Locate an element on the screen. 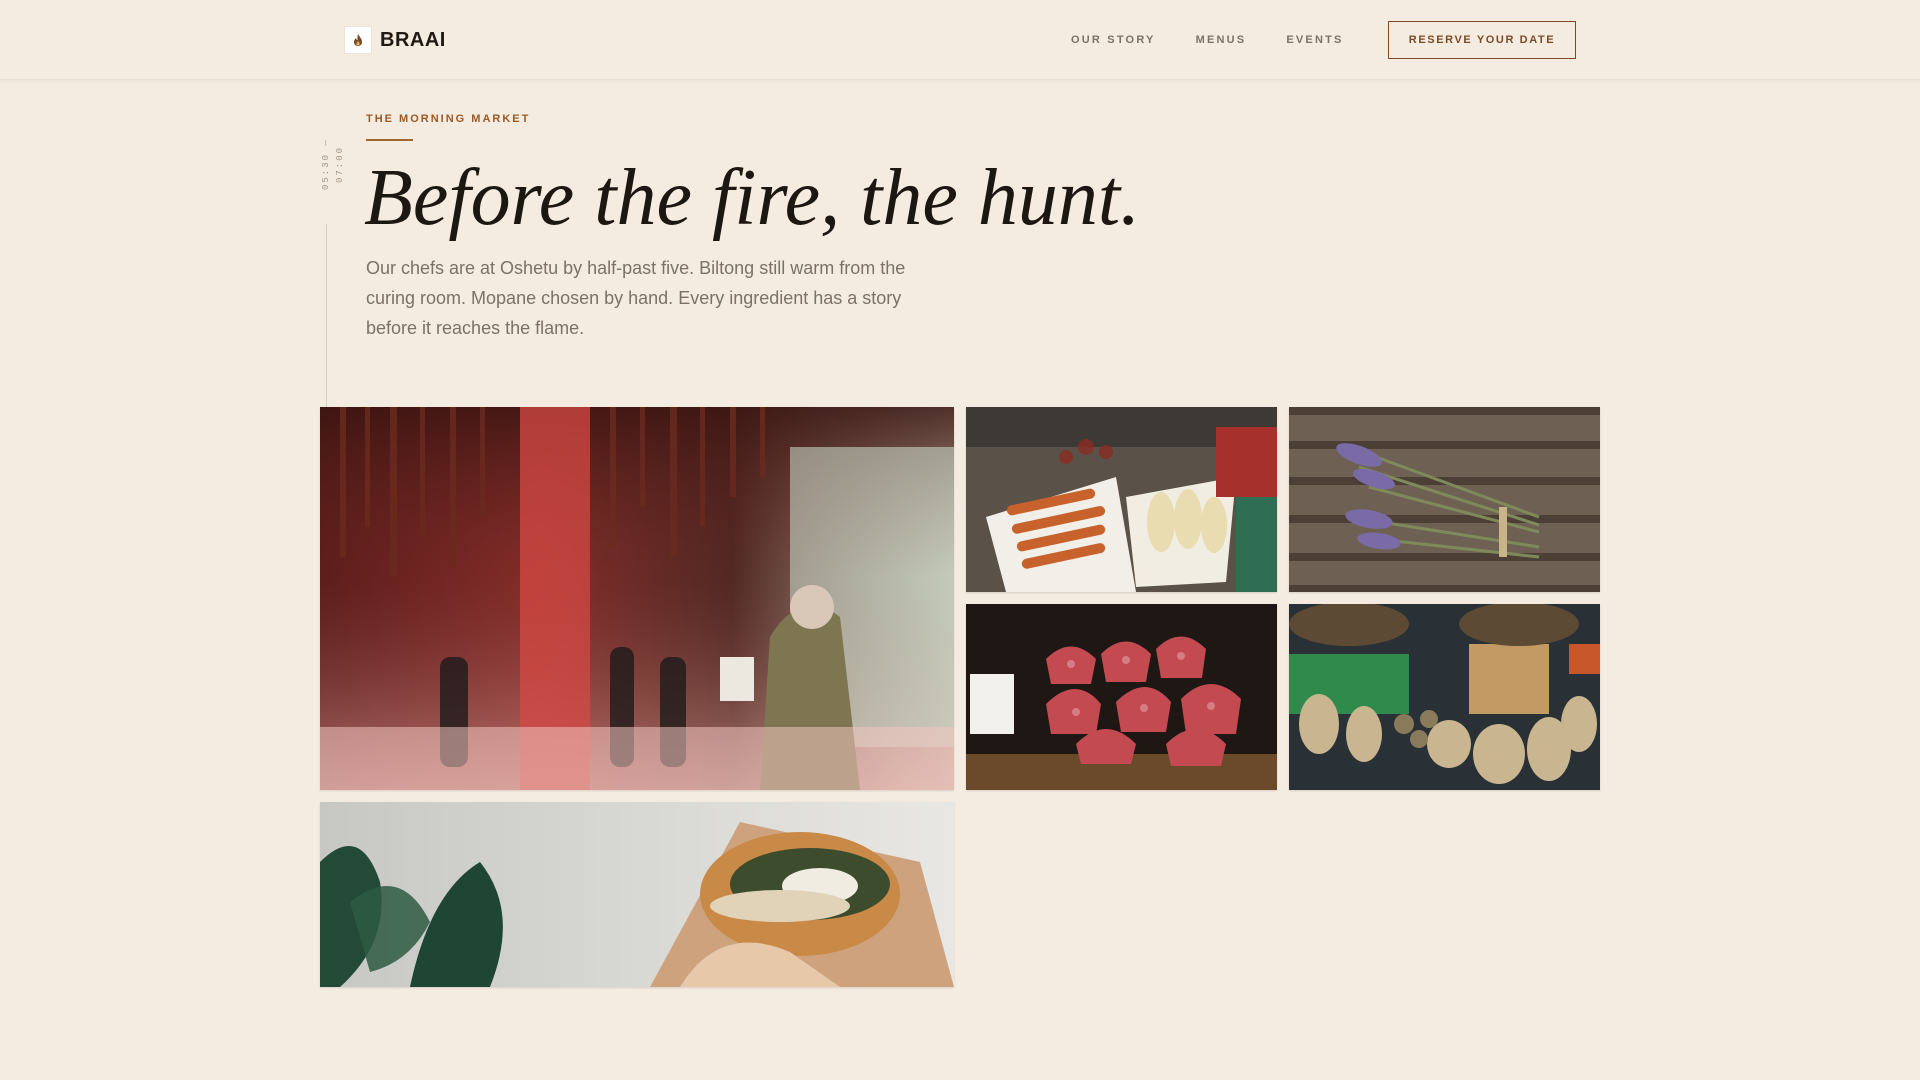 Image resolution: width=1920 pixels, height=1080 pixels. nav-link-our-story: OUR STORY is located at coordinates (1113, 40).